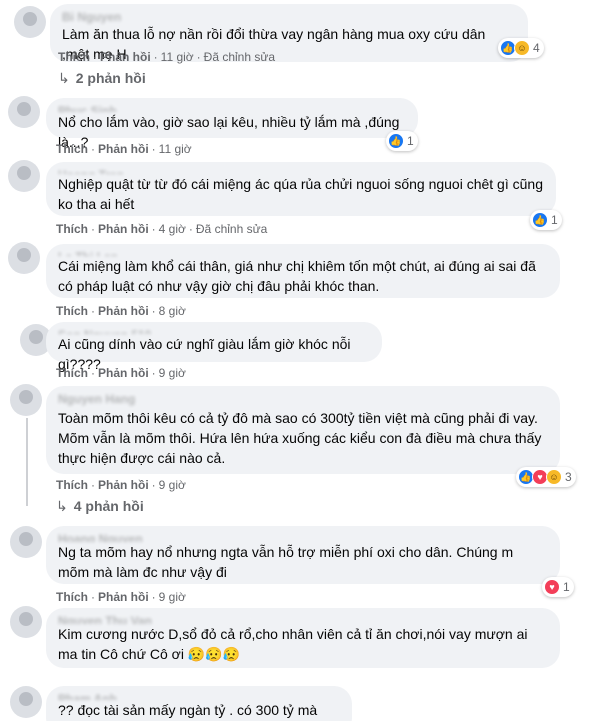 The height and width of the screenshot is (721, 599). I want to click on reaction-summary: ♥ 1, so click(558, 587).